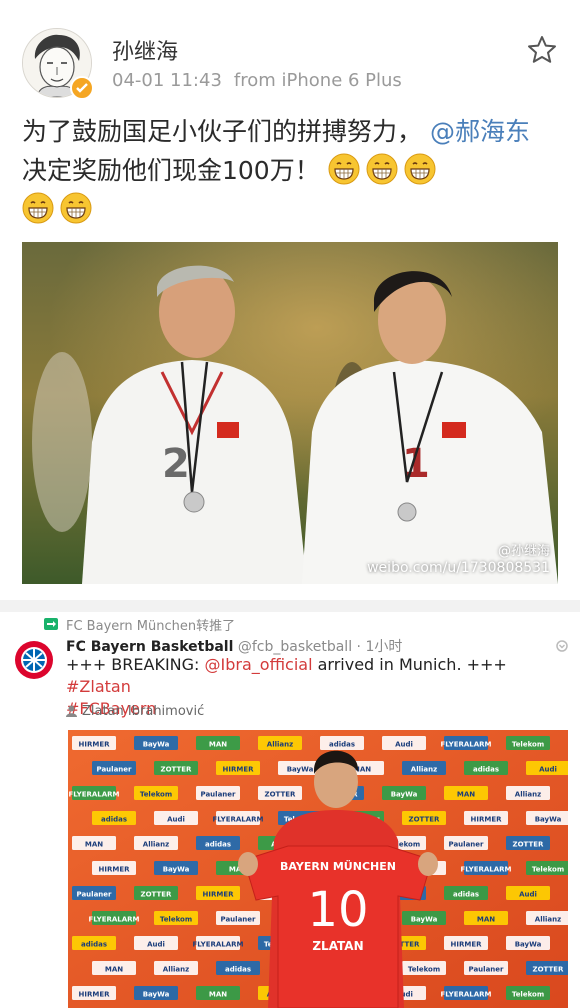 This screenshot has height=1008, width=580. I want to click on watermark-url: weibo.com/u/1730808531, so click(458, 568).